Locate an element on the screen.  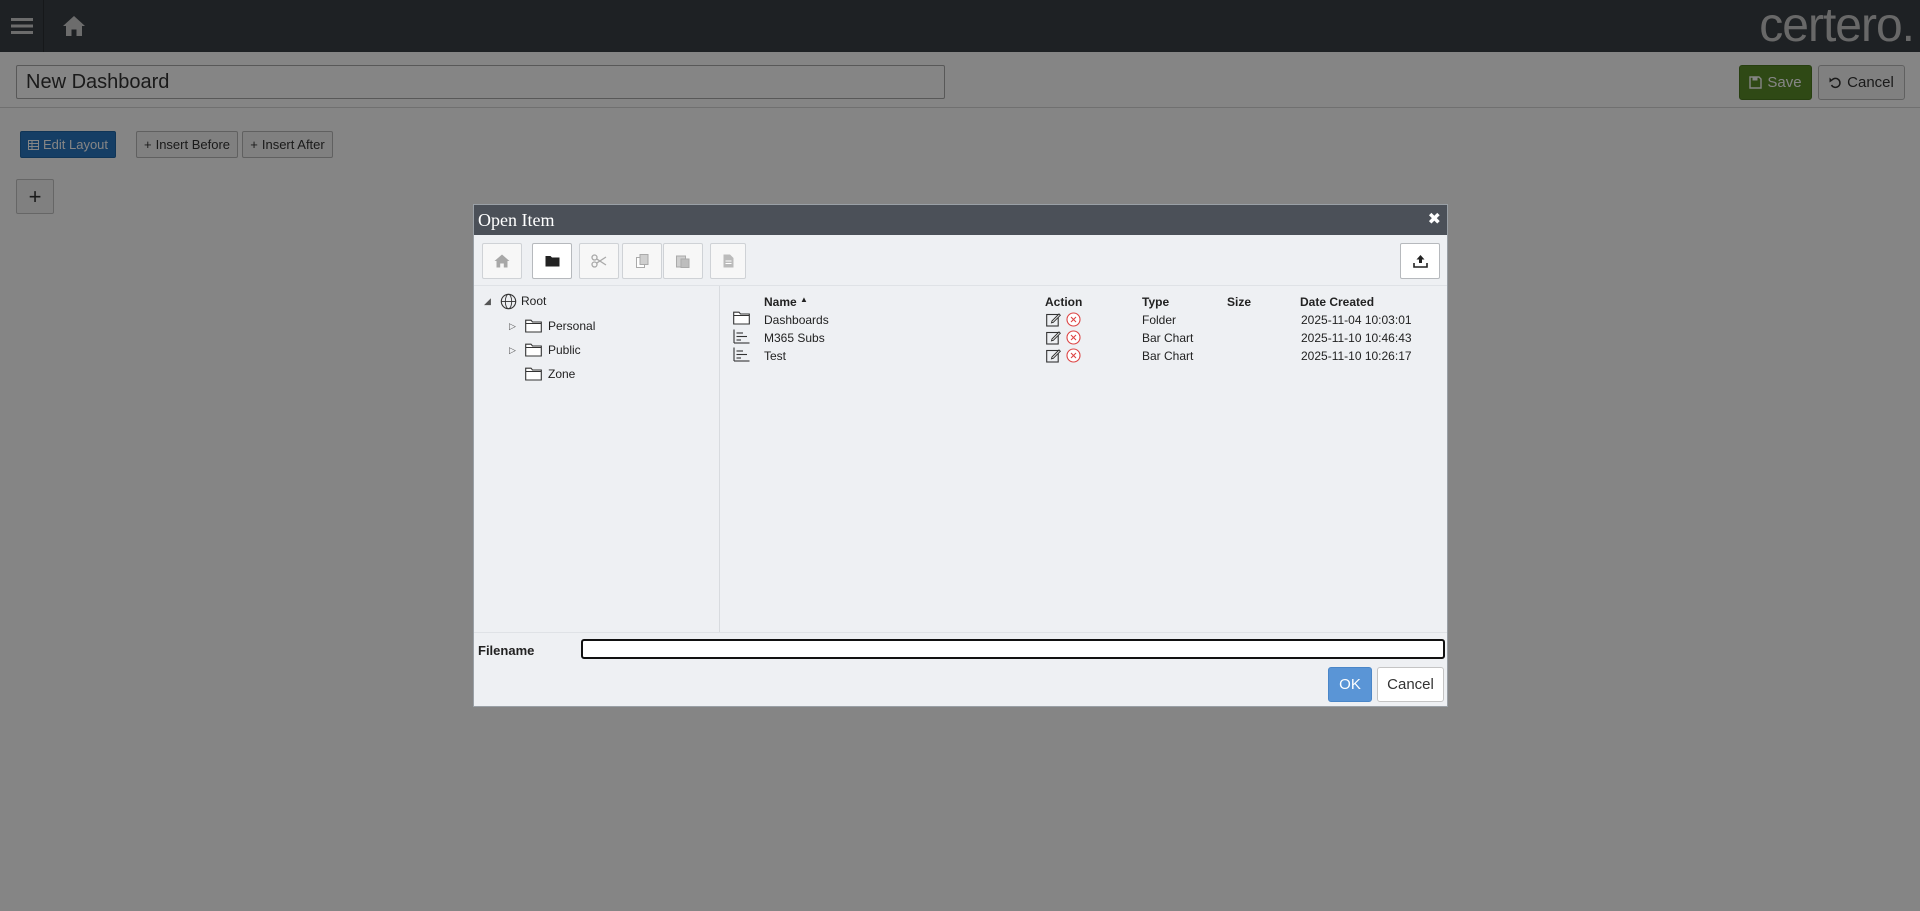
row-name: Test is located at coordinates (775, 356).